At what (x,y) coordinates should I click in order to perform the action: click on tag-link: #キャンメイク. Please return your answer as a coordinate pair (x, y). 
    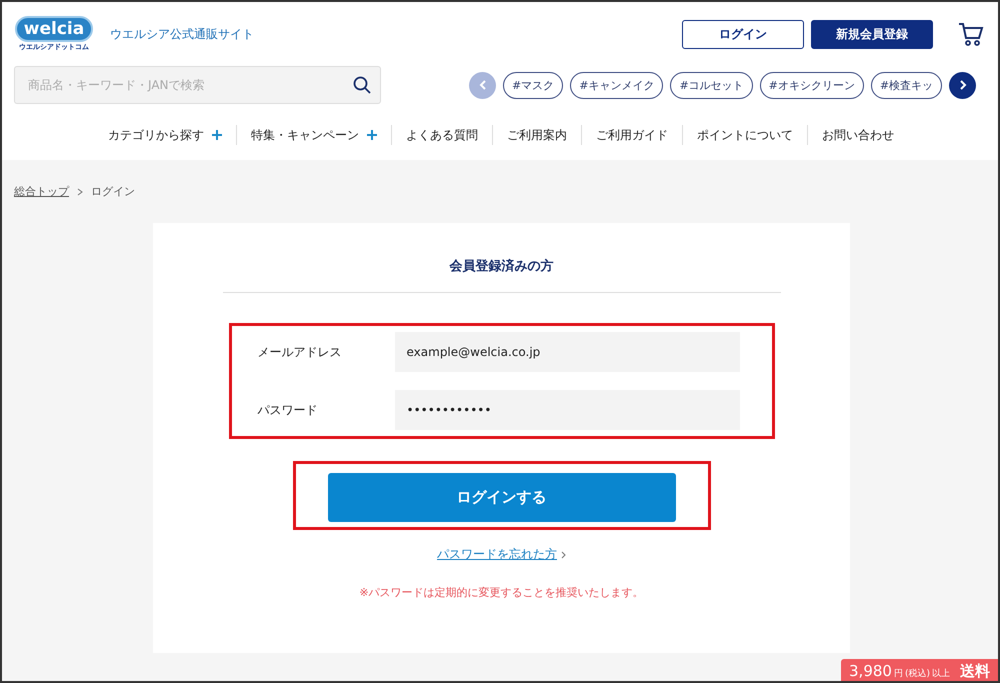
    Looking at the image, I should click on (617, 85).